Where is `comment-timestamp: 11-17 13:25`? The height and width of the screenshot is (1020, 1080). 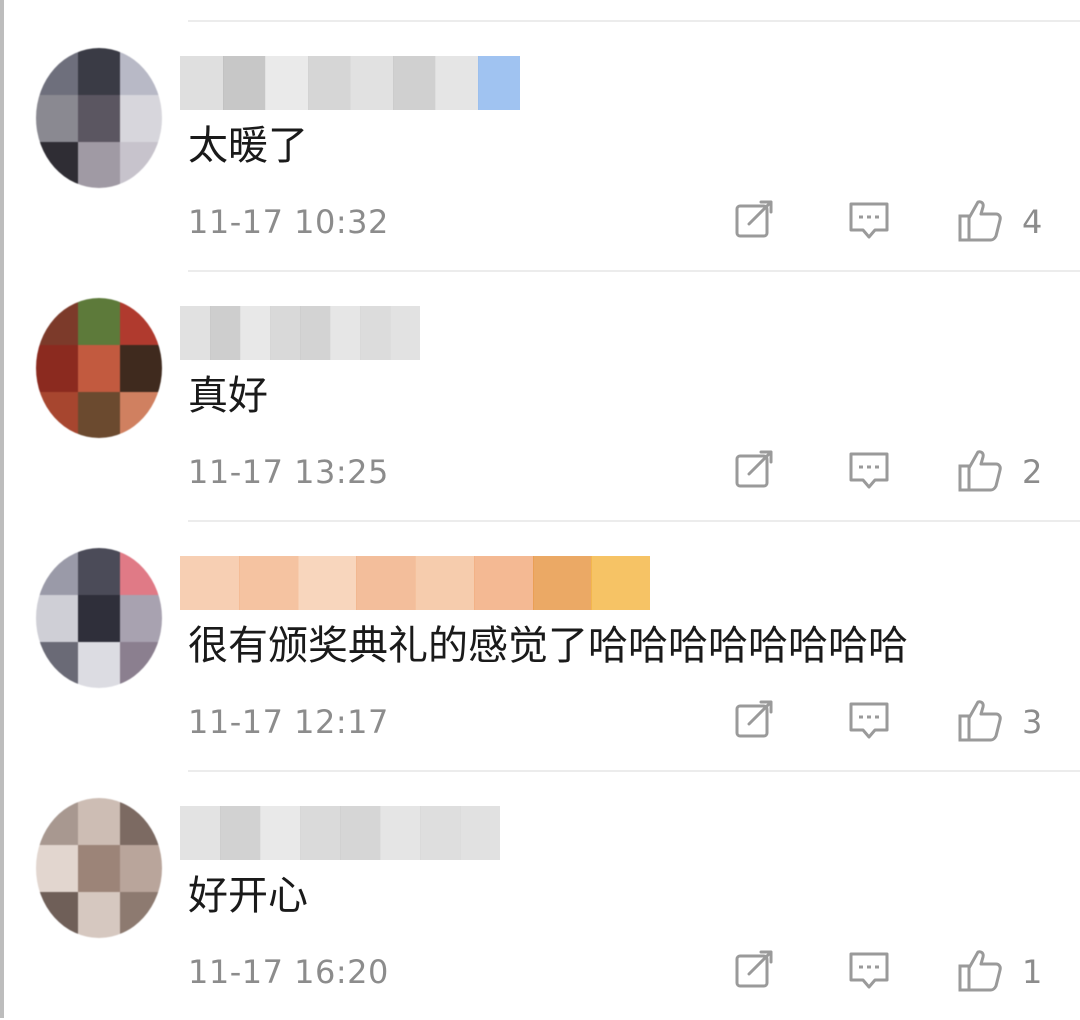
comment-timestamp: 11-17 13:25 is located at coordinates (288, 472).